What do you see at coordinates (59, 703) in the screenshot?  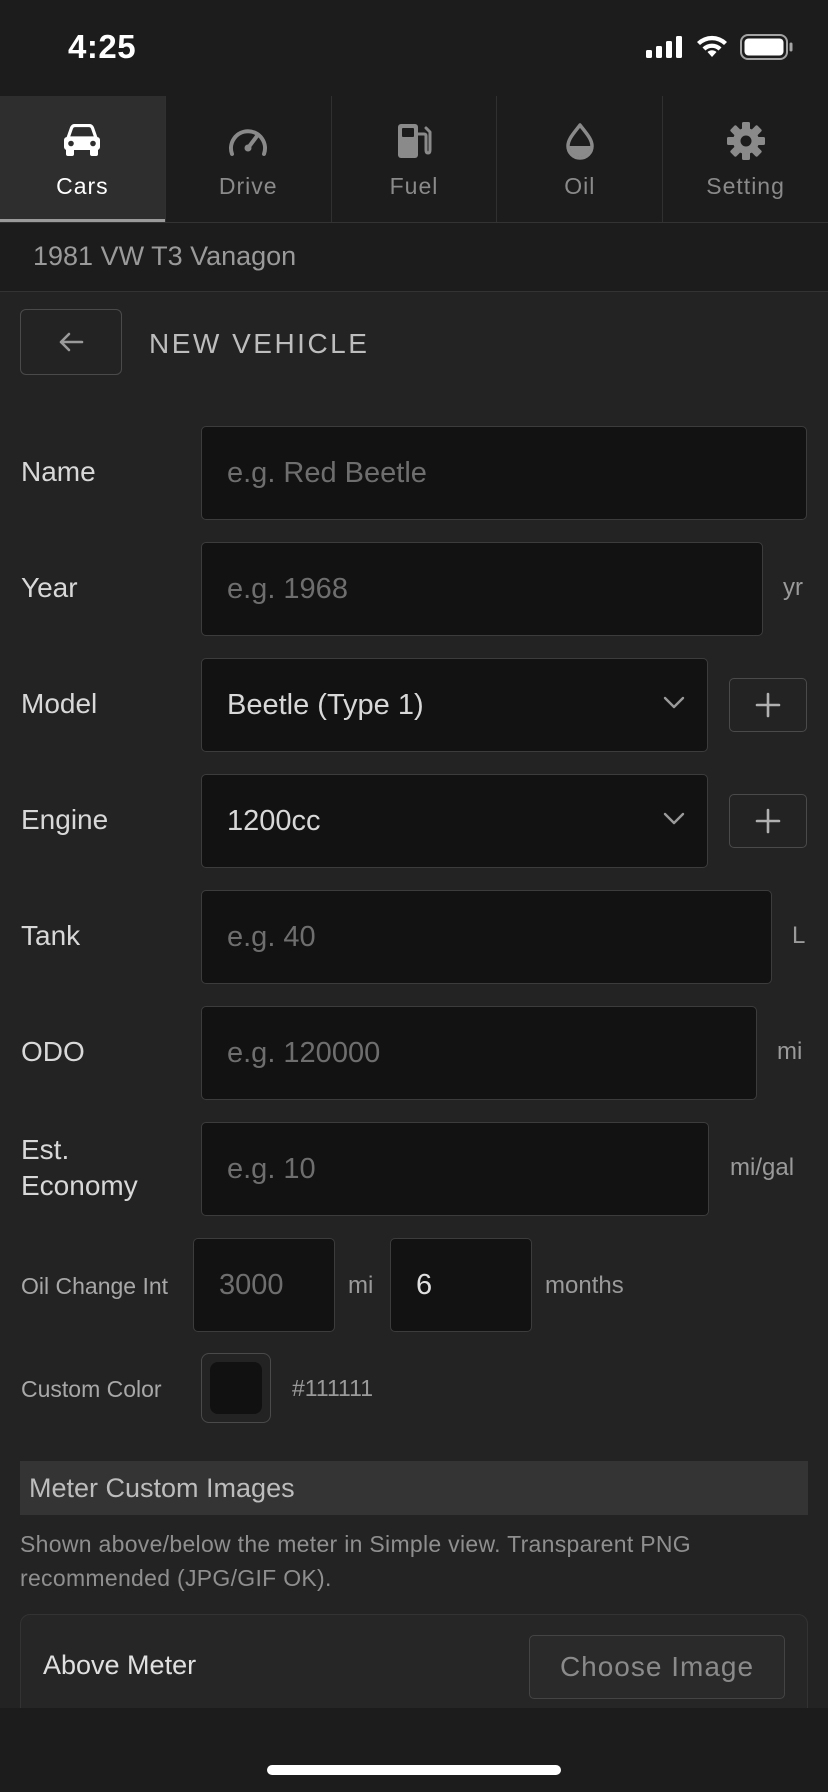 I see `model-label: Model` at bounding box center [59, 703].